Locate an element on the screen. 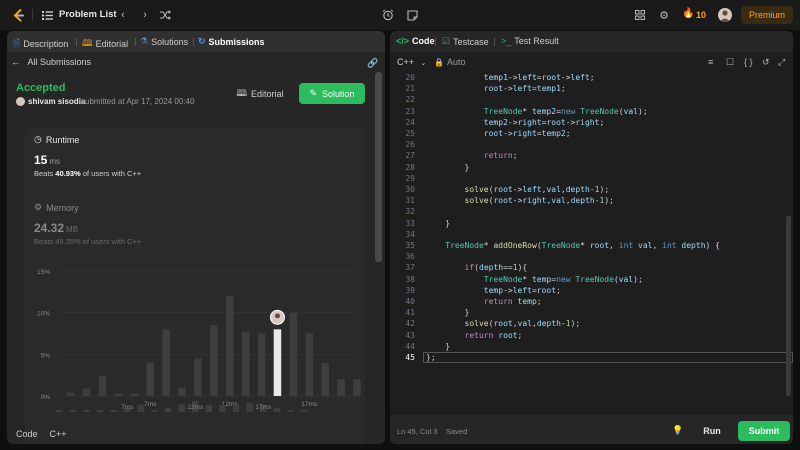 The image size is (800, 450). memory-title: ⚙ Memory is located at coordinates (56, 207).